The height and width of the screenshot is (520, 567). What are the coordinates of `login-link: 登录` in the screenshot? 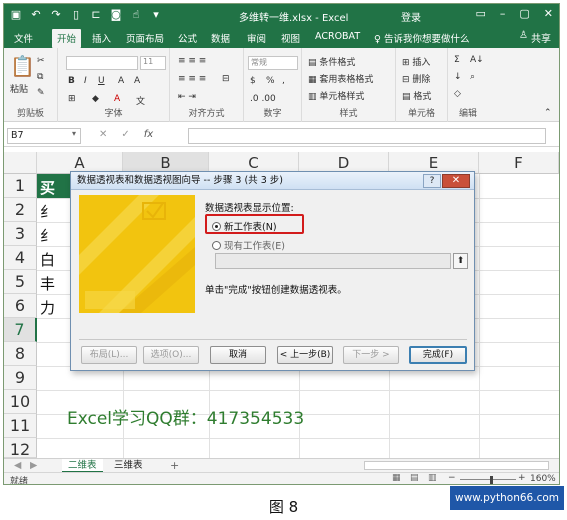 It's located at (411, 16).